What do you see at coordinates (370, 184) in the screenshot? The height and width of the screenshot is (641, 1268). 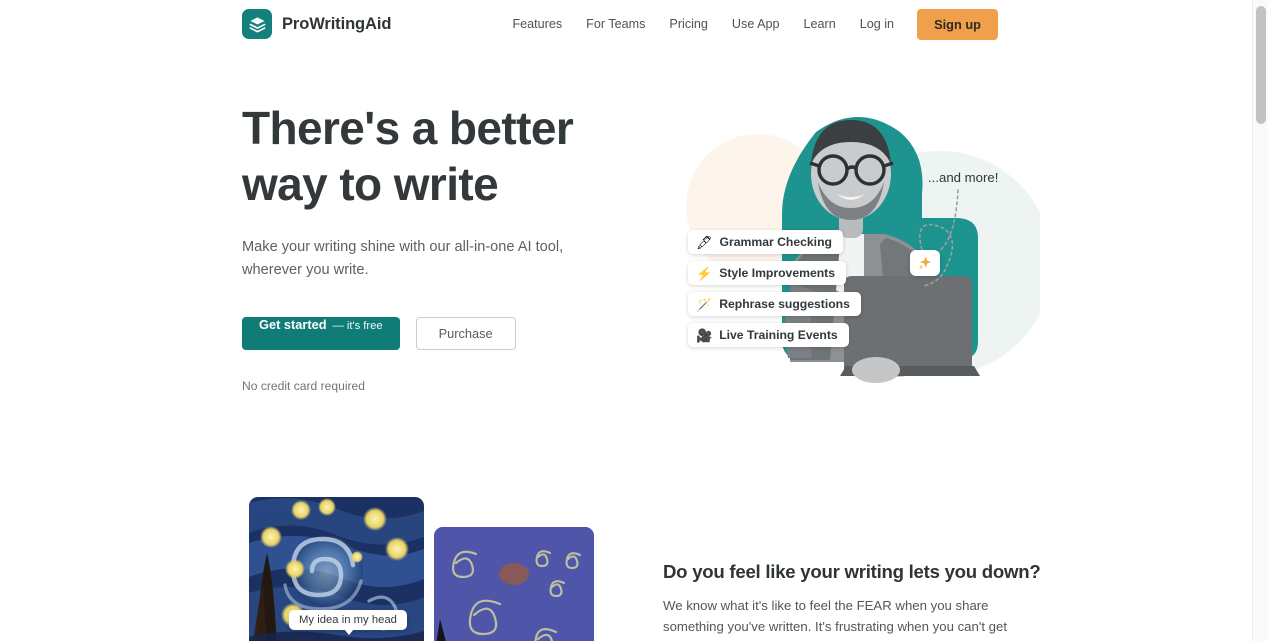 I see `hero-title-line-2: way to write` at bounding box center [370, 184].